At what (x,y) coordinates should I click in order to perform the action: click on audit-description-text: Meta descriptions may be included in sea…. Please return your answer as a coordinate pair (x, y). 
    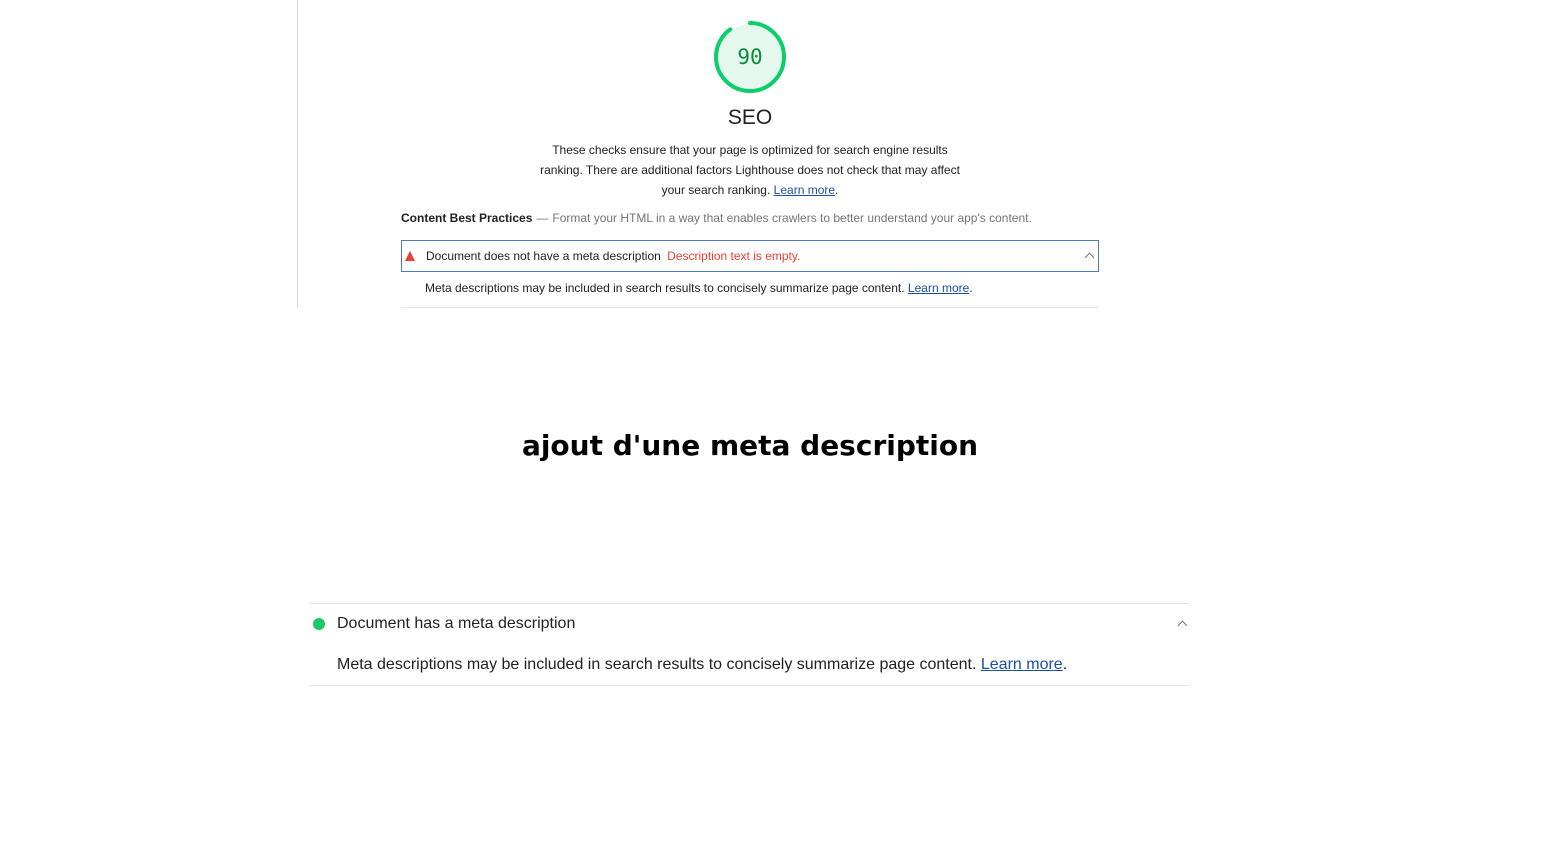
    Looking at the image, I should click on (665, 288).